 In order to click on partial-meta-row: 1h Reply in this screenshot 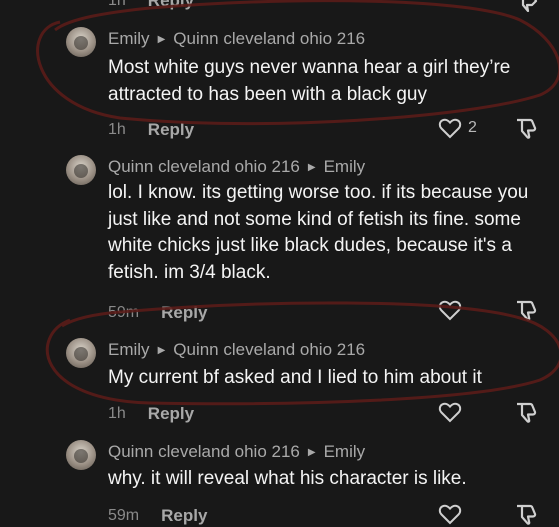, I will do `click(151, 5)`.